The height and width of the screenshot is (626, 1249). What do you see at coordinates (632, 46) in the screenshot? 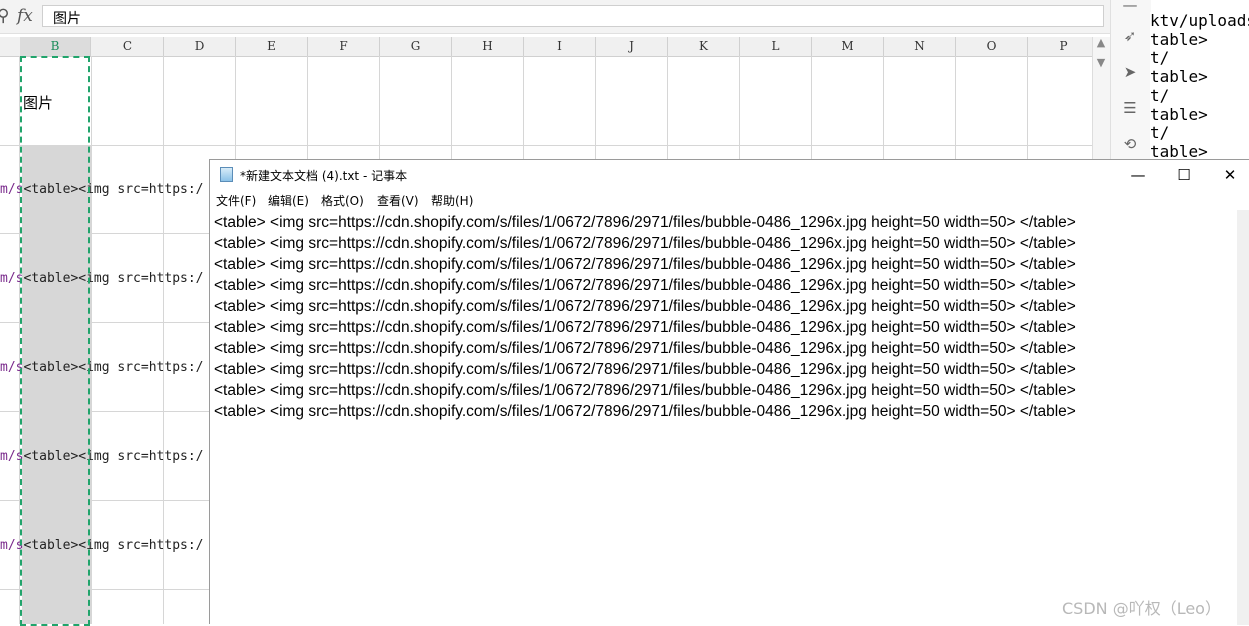
I see `column-header-j: J` at bounding box center [632, 46].